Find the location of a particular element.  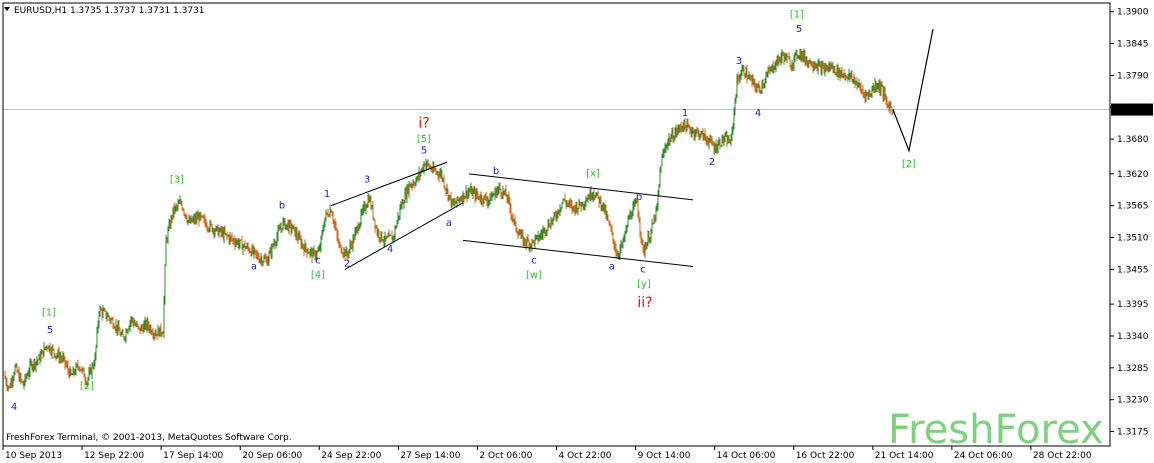

y-tick-label: 1.3395 is located at coordinates (1133, 305).